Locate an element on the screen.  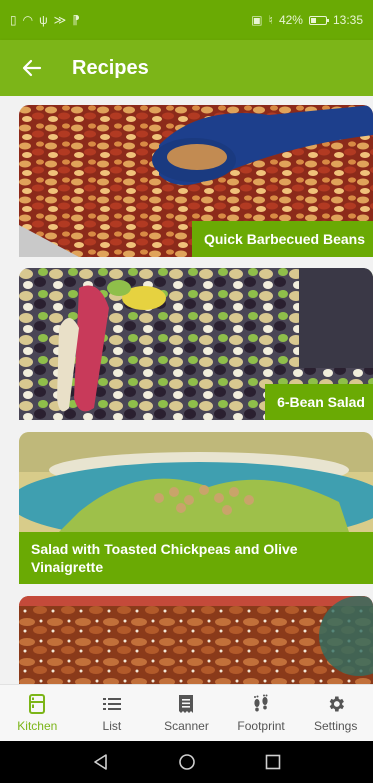
battery-icon is located at coordinates (318, 20).